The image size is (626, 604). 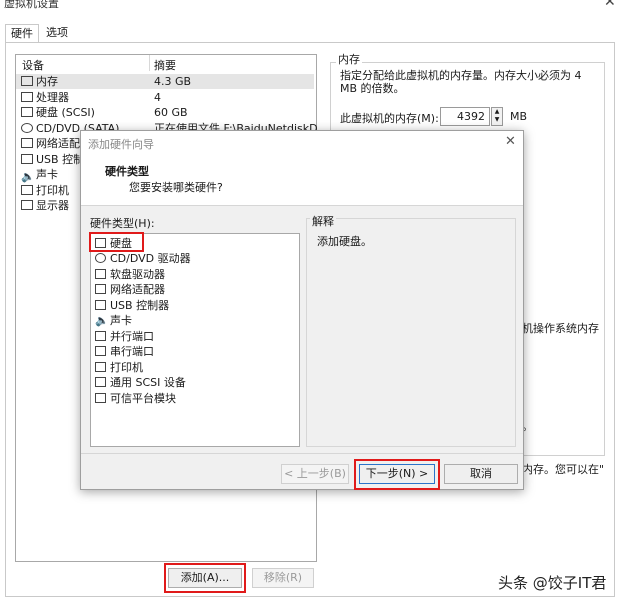 I want to click on memory-label: 此虚拟机的内存(M):, so click(x=389, y=118).